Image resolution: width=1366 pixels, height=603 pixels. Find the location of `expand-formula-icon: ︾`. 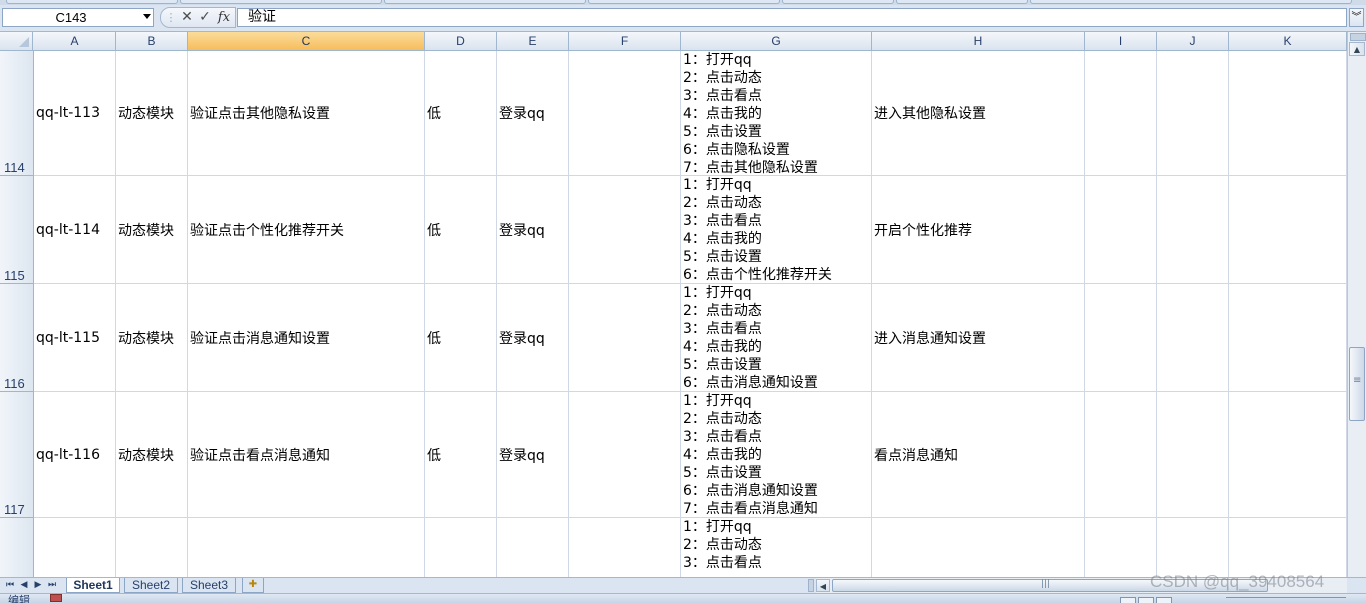

expand-formula-icon: ︾ is located at coordinates (1356, 17).